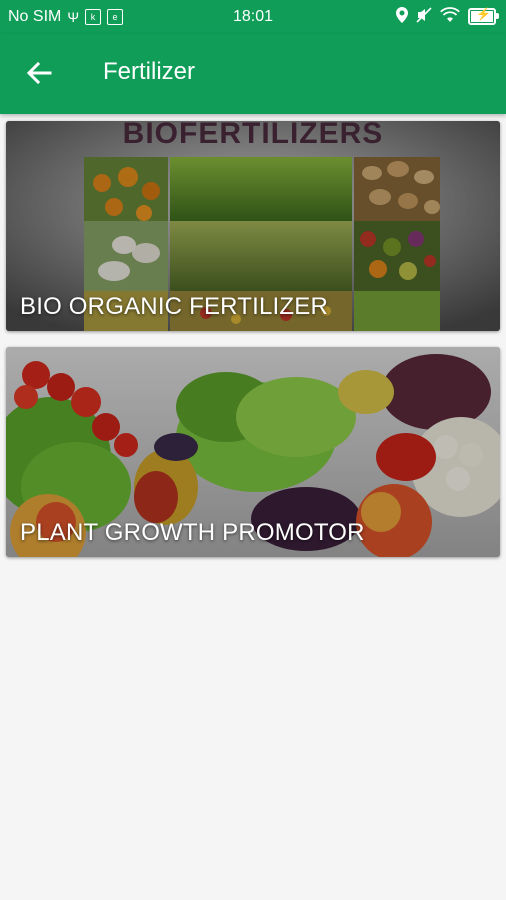  I want to click on wifi-icon, so click(450, 16).